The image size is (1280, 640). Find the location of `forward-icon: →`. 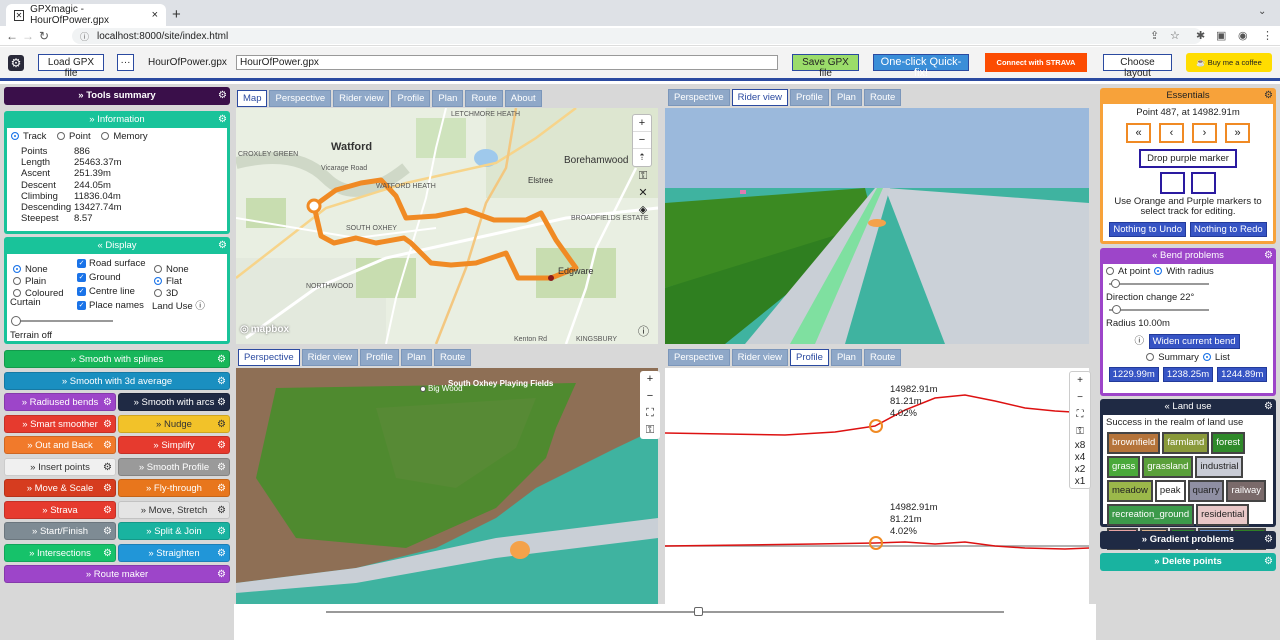

forward-icon: → is located at coordinates (28, 36).